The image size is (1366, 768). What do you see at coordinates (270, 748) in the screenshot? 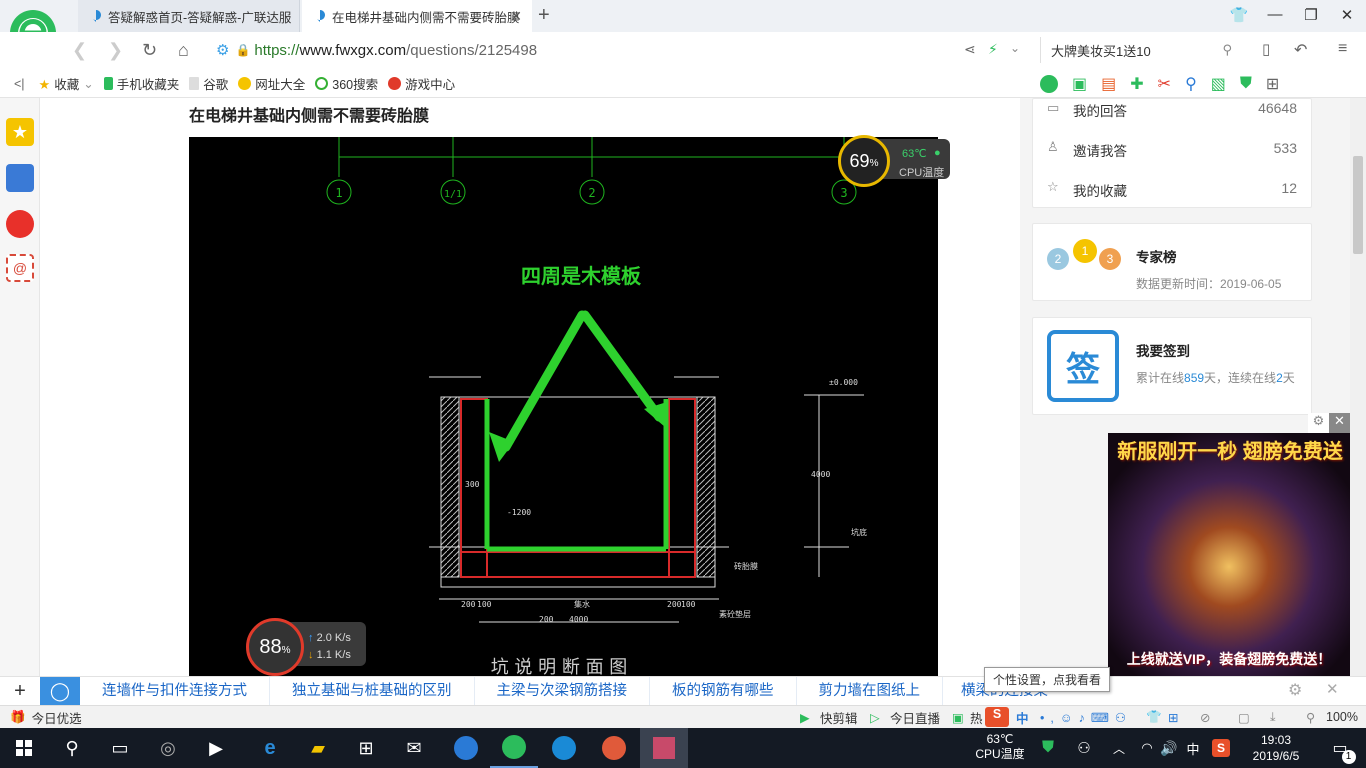
I see `edge-icon: e` at bounding box center [270, 748].